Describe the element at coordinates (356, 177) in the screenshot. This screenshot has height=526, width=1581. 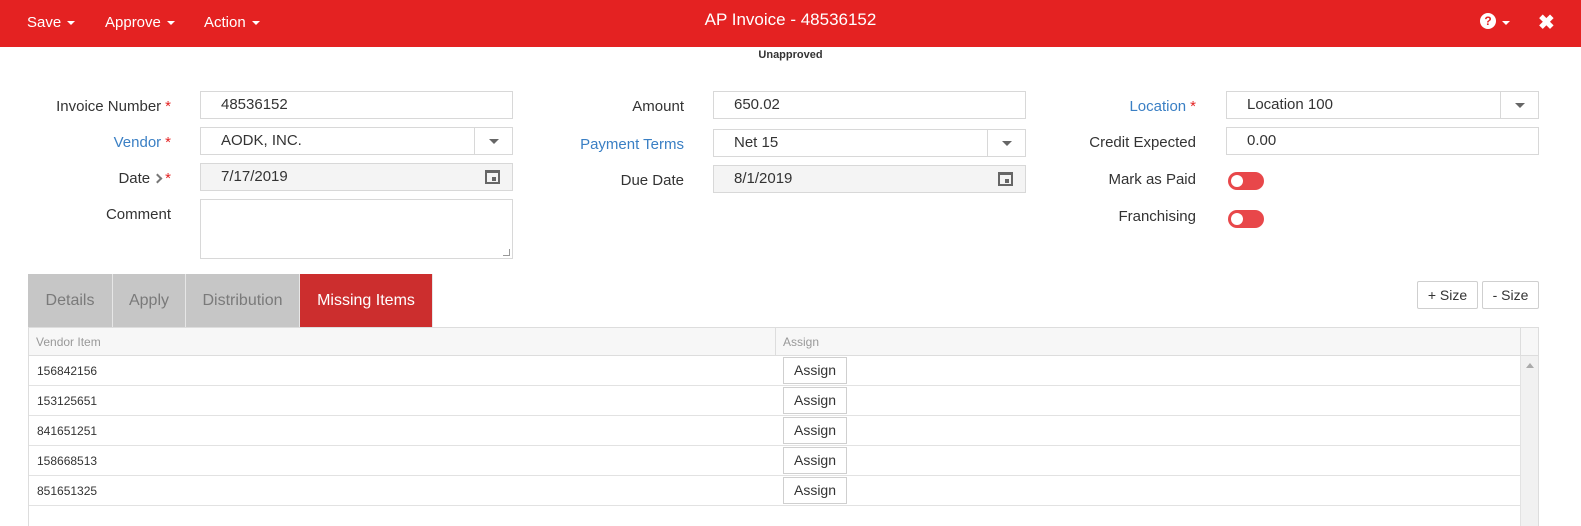
I see `date-field: 7/17/2019` at that location.